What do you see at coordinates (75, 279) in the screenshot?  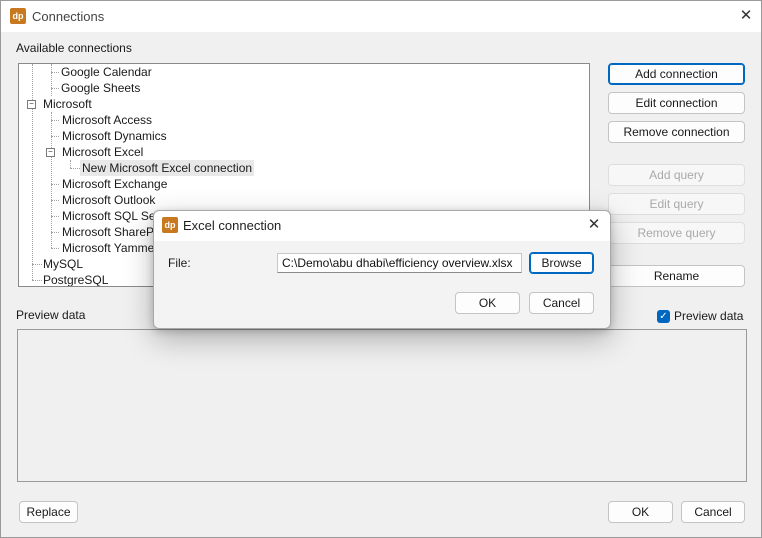 I see `tree-item-postgresql: PostgreSQL` at bounding box center [75, 279].